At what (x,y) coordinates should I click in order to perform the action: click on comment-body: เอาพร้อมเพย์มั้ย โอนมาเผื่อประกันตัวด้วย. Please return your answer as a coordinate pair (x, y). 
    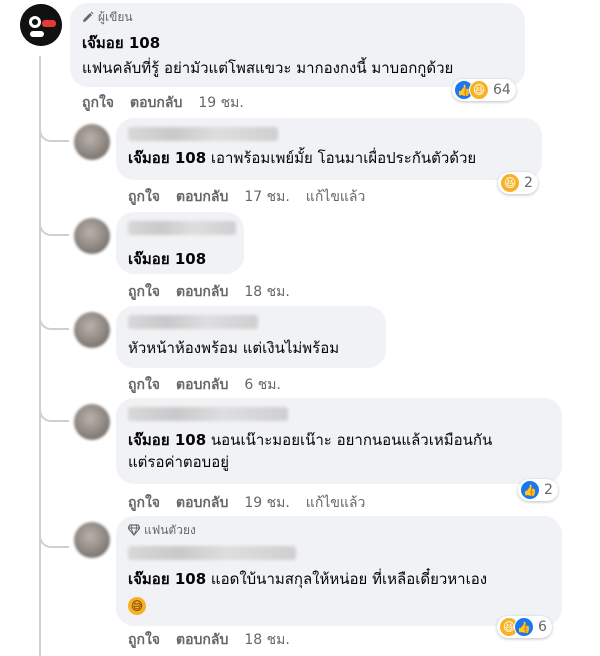
    Looking at the image, I should click on (343, 158).